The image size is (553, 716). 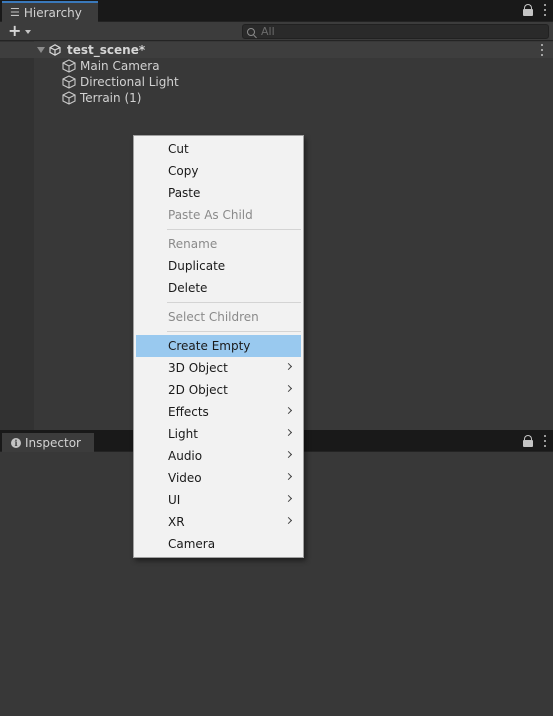 I want to click on menu-item-label: Rename, so click(x=193, y=244).